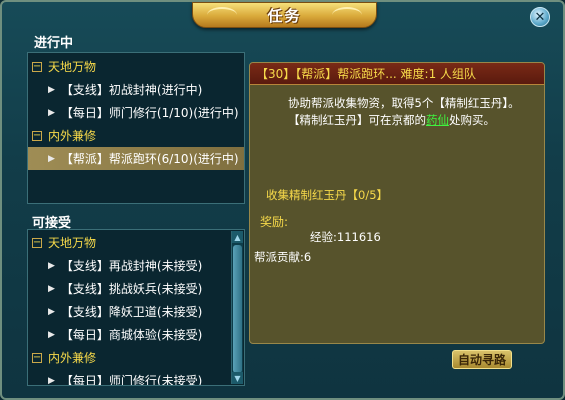  I want to click on quest-list-item: ▶ 【每日】师门修行(未接受), so click(129, 377).